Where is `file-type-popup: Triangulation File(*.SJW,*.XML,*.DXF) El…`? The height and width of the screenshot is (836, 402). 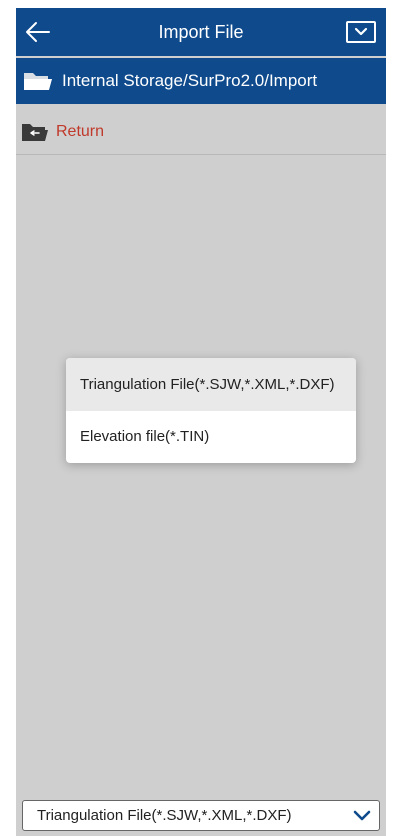
file-type-popup: Triangulation File(*.SJW,*.XML,*.DXF) El… is located at coordinates (211, 410).